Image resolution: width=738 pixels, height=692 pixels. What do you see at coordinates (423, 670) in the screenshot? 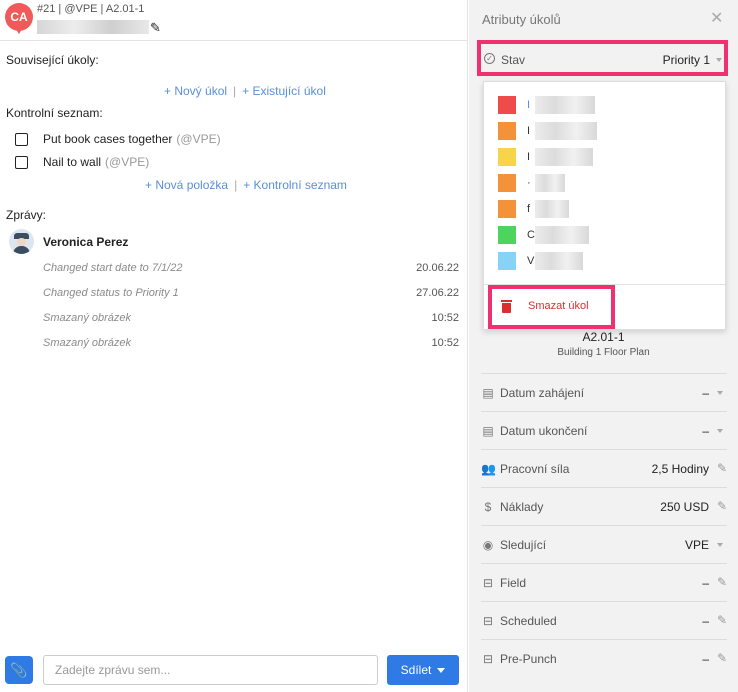
I see `share-button: Sdílet` at bounding box center [423, 670].